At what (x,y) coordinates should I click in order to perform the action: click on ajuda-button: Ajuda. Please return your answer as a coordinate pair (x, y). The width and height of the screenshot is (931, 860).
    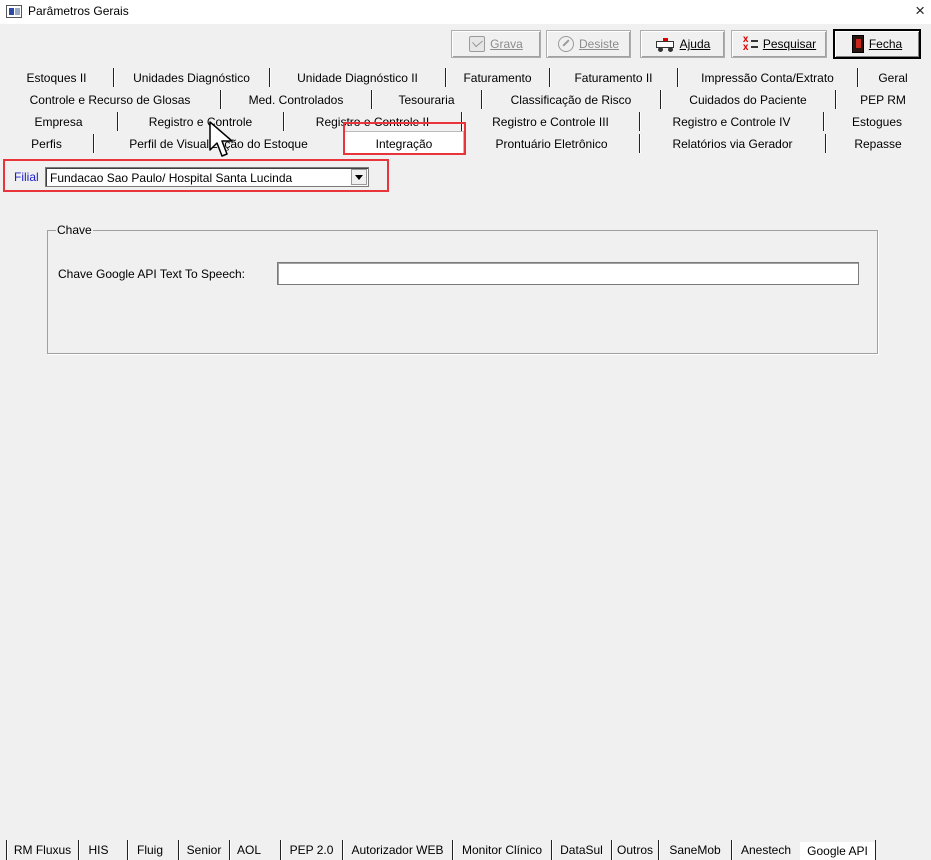
    Looking at the image, I should click on (682, 44).